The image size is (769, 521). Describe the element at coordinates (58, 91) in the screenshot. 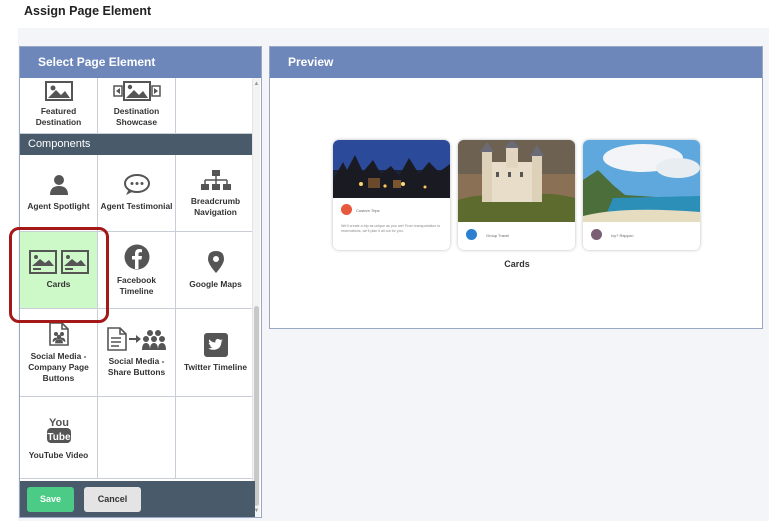

I see `image-icon` at that location.